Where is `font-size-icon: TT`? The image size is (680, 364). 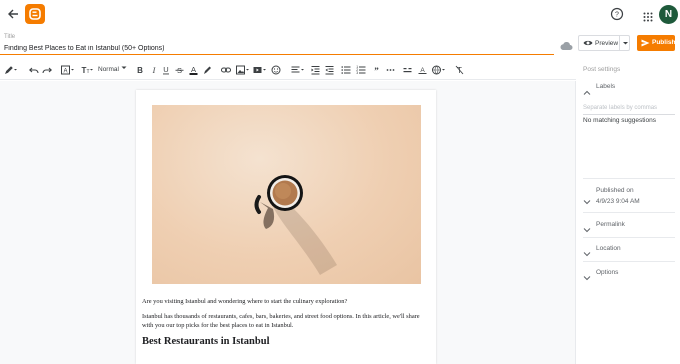
font-size-icon: TT is located at coordinates (87, 70).